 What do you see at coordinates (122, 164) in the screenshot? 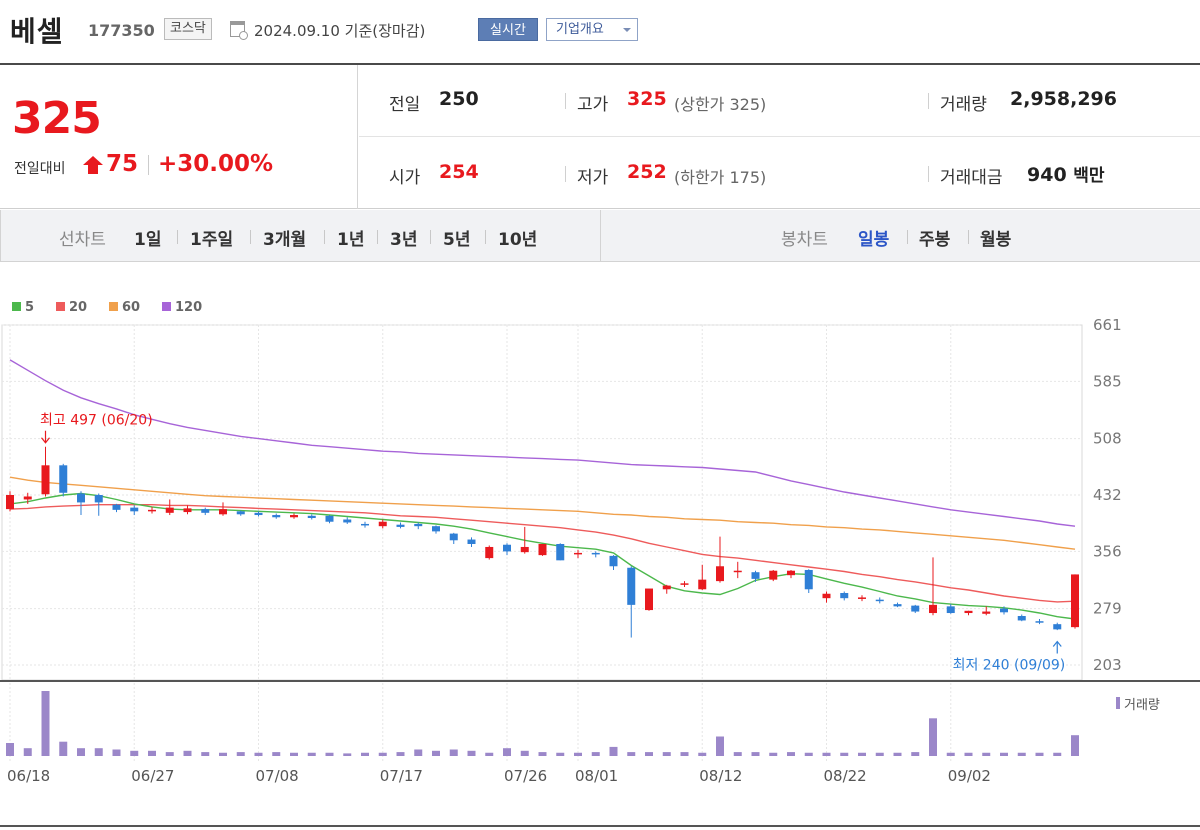
I see `price-change: 75` at bounding box center [122, 164].